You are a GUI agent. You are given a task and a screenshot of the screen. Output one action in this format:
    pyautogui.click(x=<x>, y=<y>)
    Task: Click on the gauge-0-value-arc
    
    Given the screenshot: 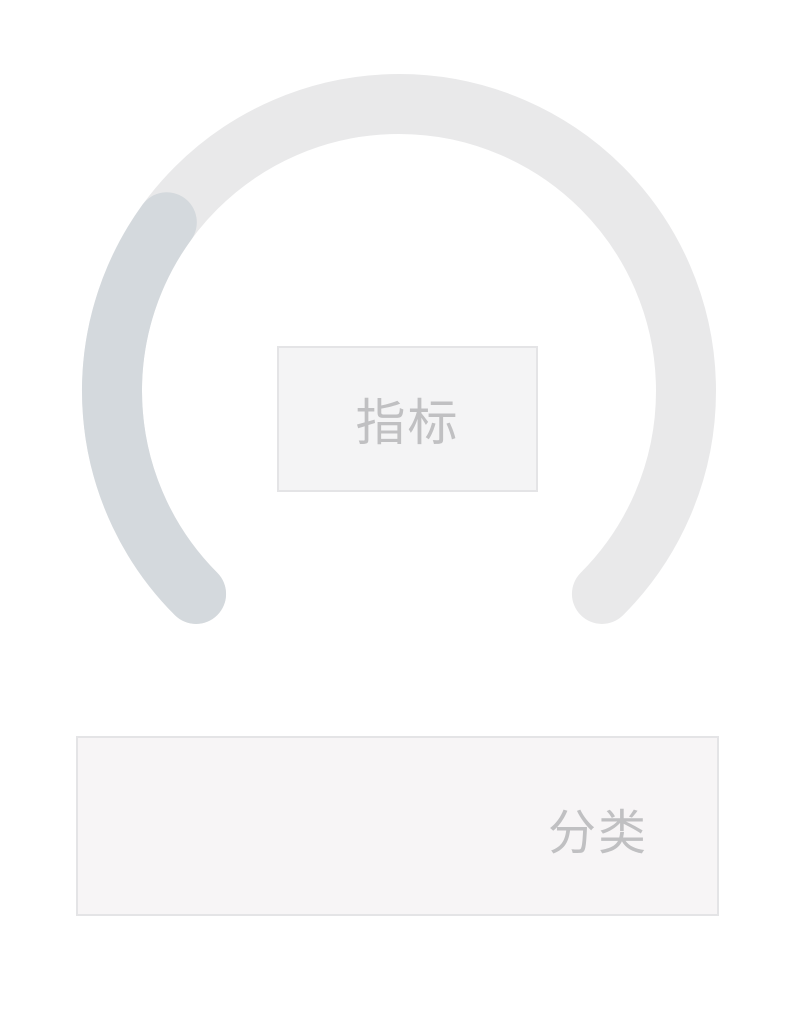 What is the action you would take?
    pyautogui.click(x=154, y=408)
    